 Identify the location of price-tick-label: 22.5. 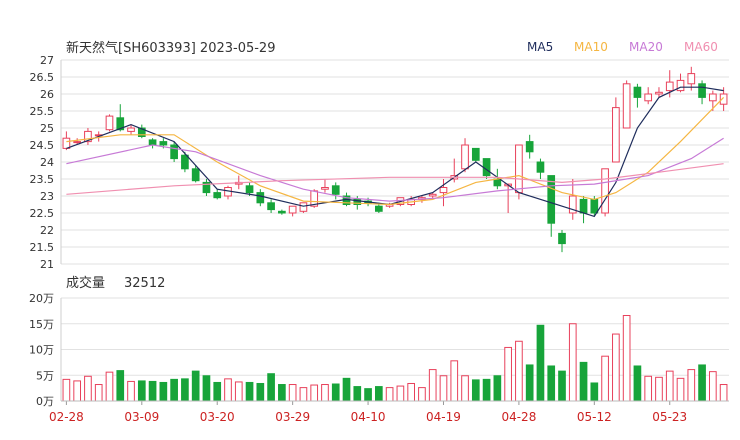
(42, 213).